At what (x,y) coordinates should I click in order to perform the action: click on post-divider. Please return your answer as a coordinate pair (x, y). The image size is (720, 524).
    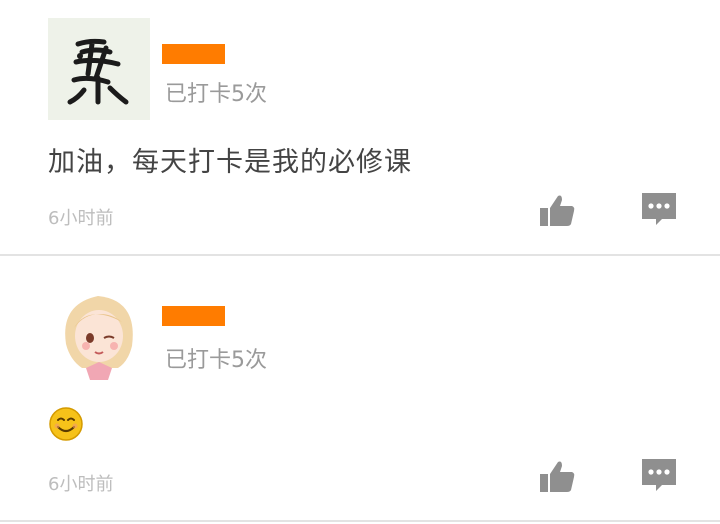
    Looking at the image, I should click on (360, 521).